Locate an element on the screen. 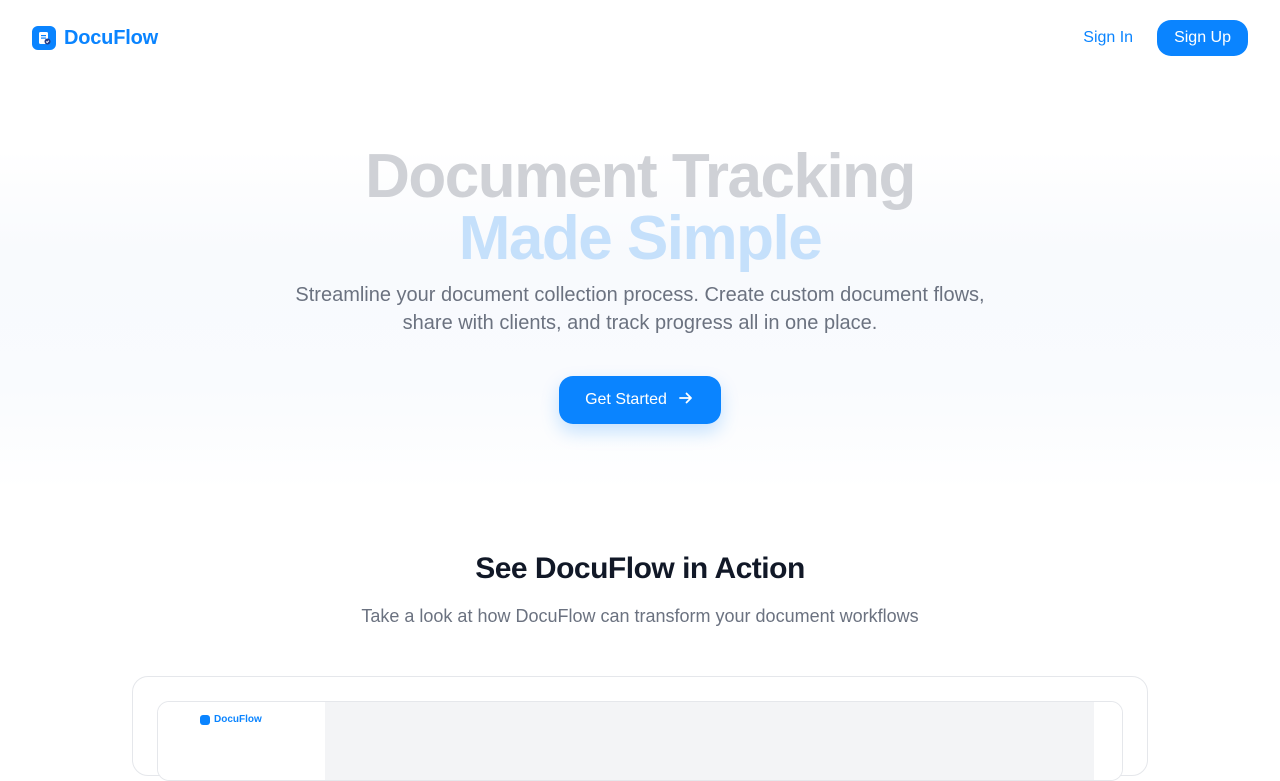 The width and height of the screenshot is (1280, 781). arrow-right-icon is located at coordinates (686, 400).